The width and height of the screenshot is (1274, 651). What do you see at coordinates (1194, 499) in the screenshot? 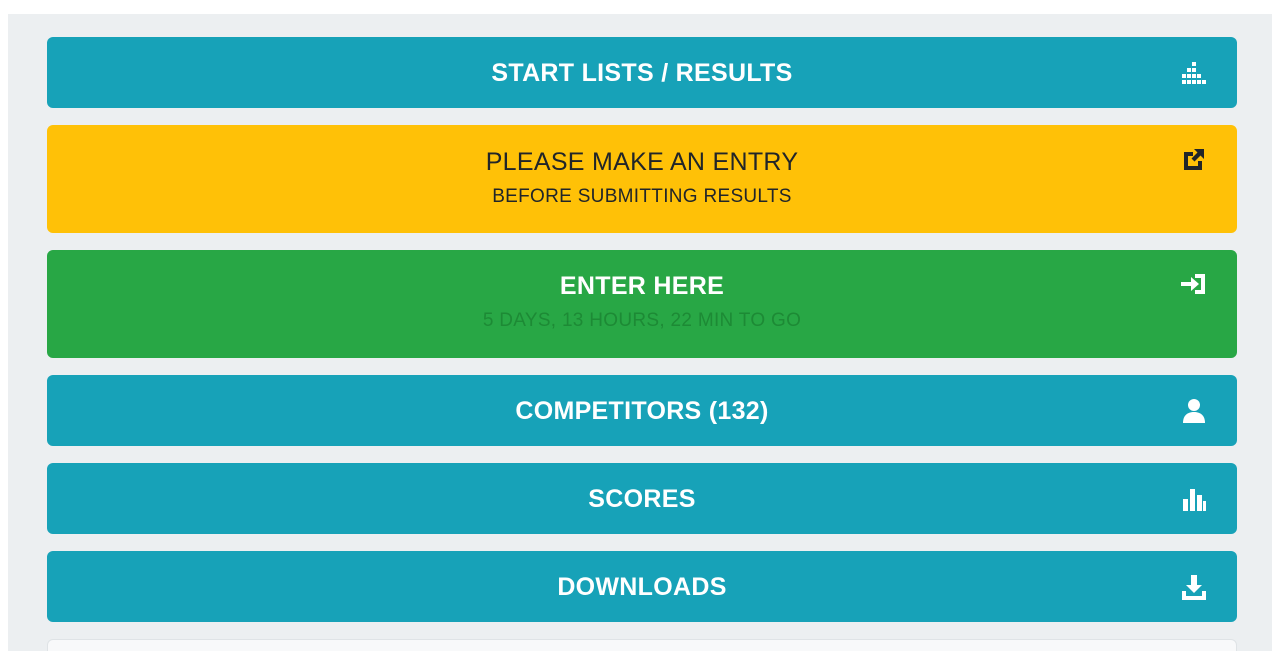
I see `bar-chart-icon` at bounding box center [1194, 499].